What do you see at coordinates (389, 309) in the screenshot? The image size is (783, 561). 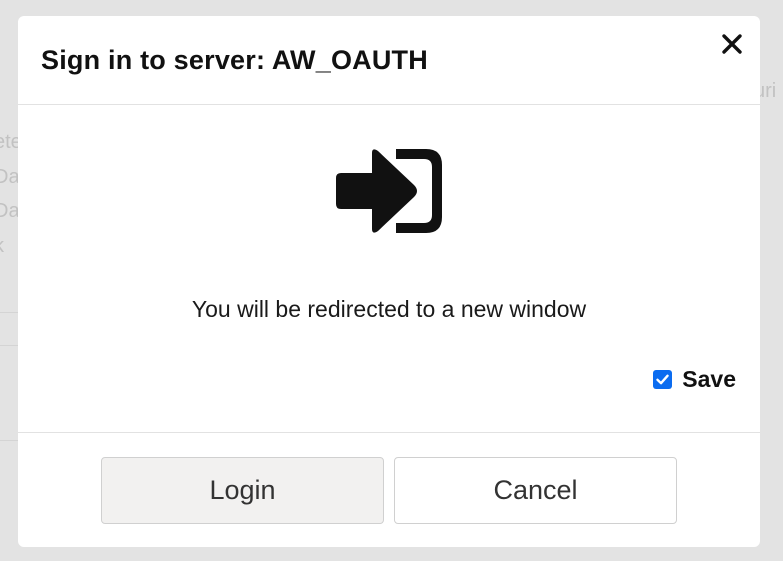 I see `redirect-message: You will be redirected to a new window` at bounding box center [389, 309].